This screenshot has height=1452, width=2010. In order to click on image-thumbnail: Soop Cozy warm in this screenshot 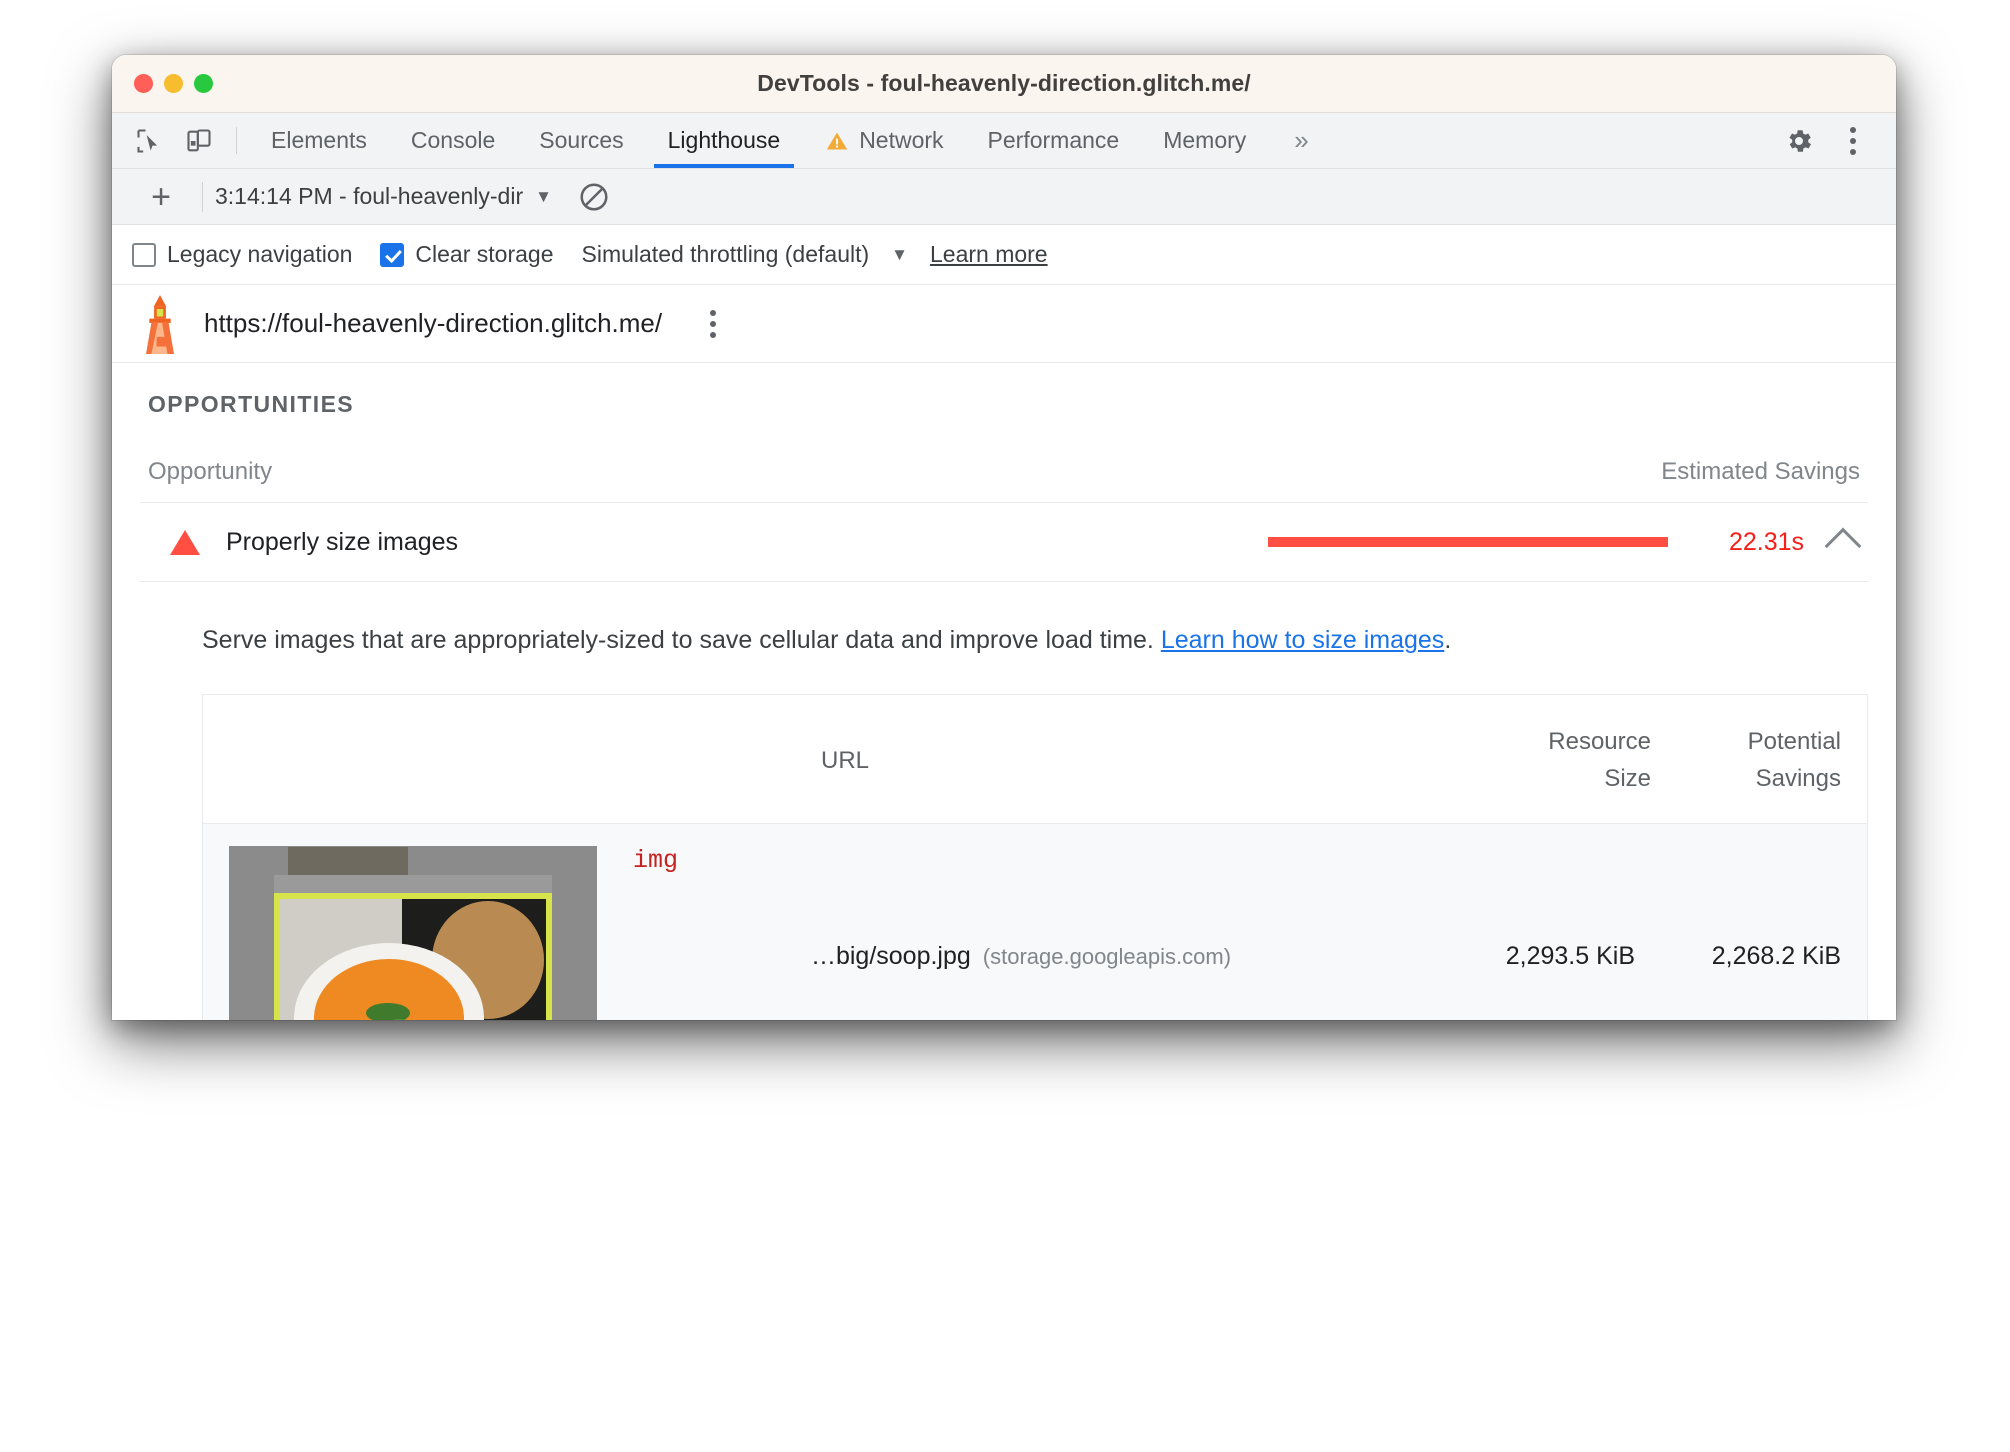, I will do `click(413, 932)`.